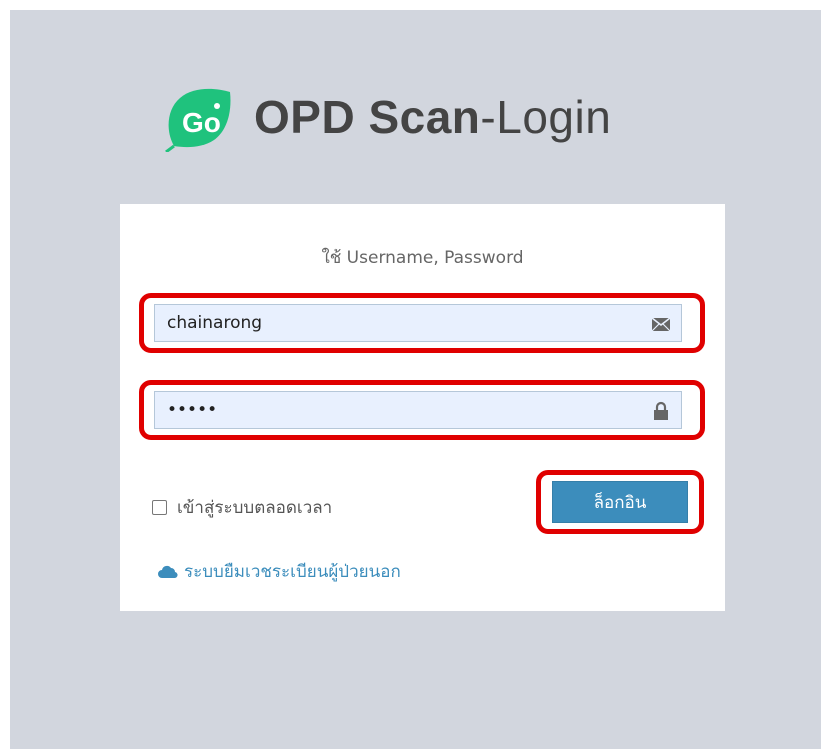 The width and height of the screenshot is (821, 749). I want to click on password-input, so click(418, 410).